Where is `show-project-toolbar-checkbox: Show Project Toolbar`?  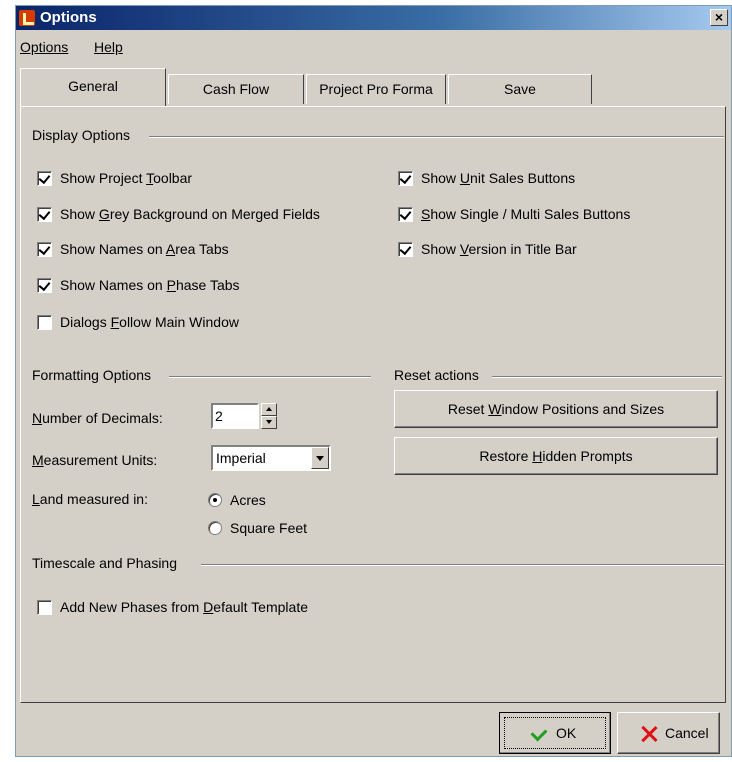
show-project-toolbar-checkbox: Show Project Toolbar is located at coordinates (114, 178).